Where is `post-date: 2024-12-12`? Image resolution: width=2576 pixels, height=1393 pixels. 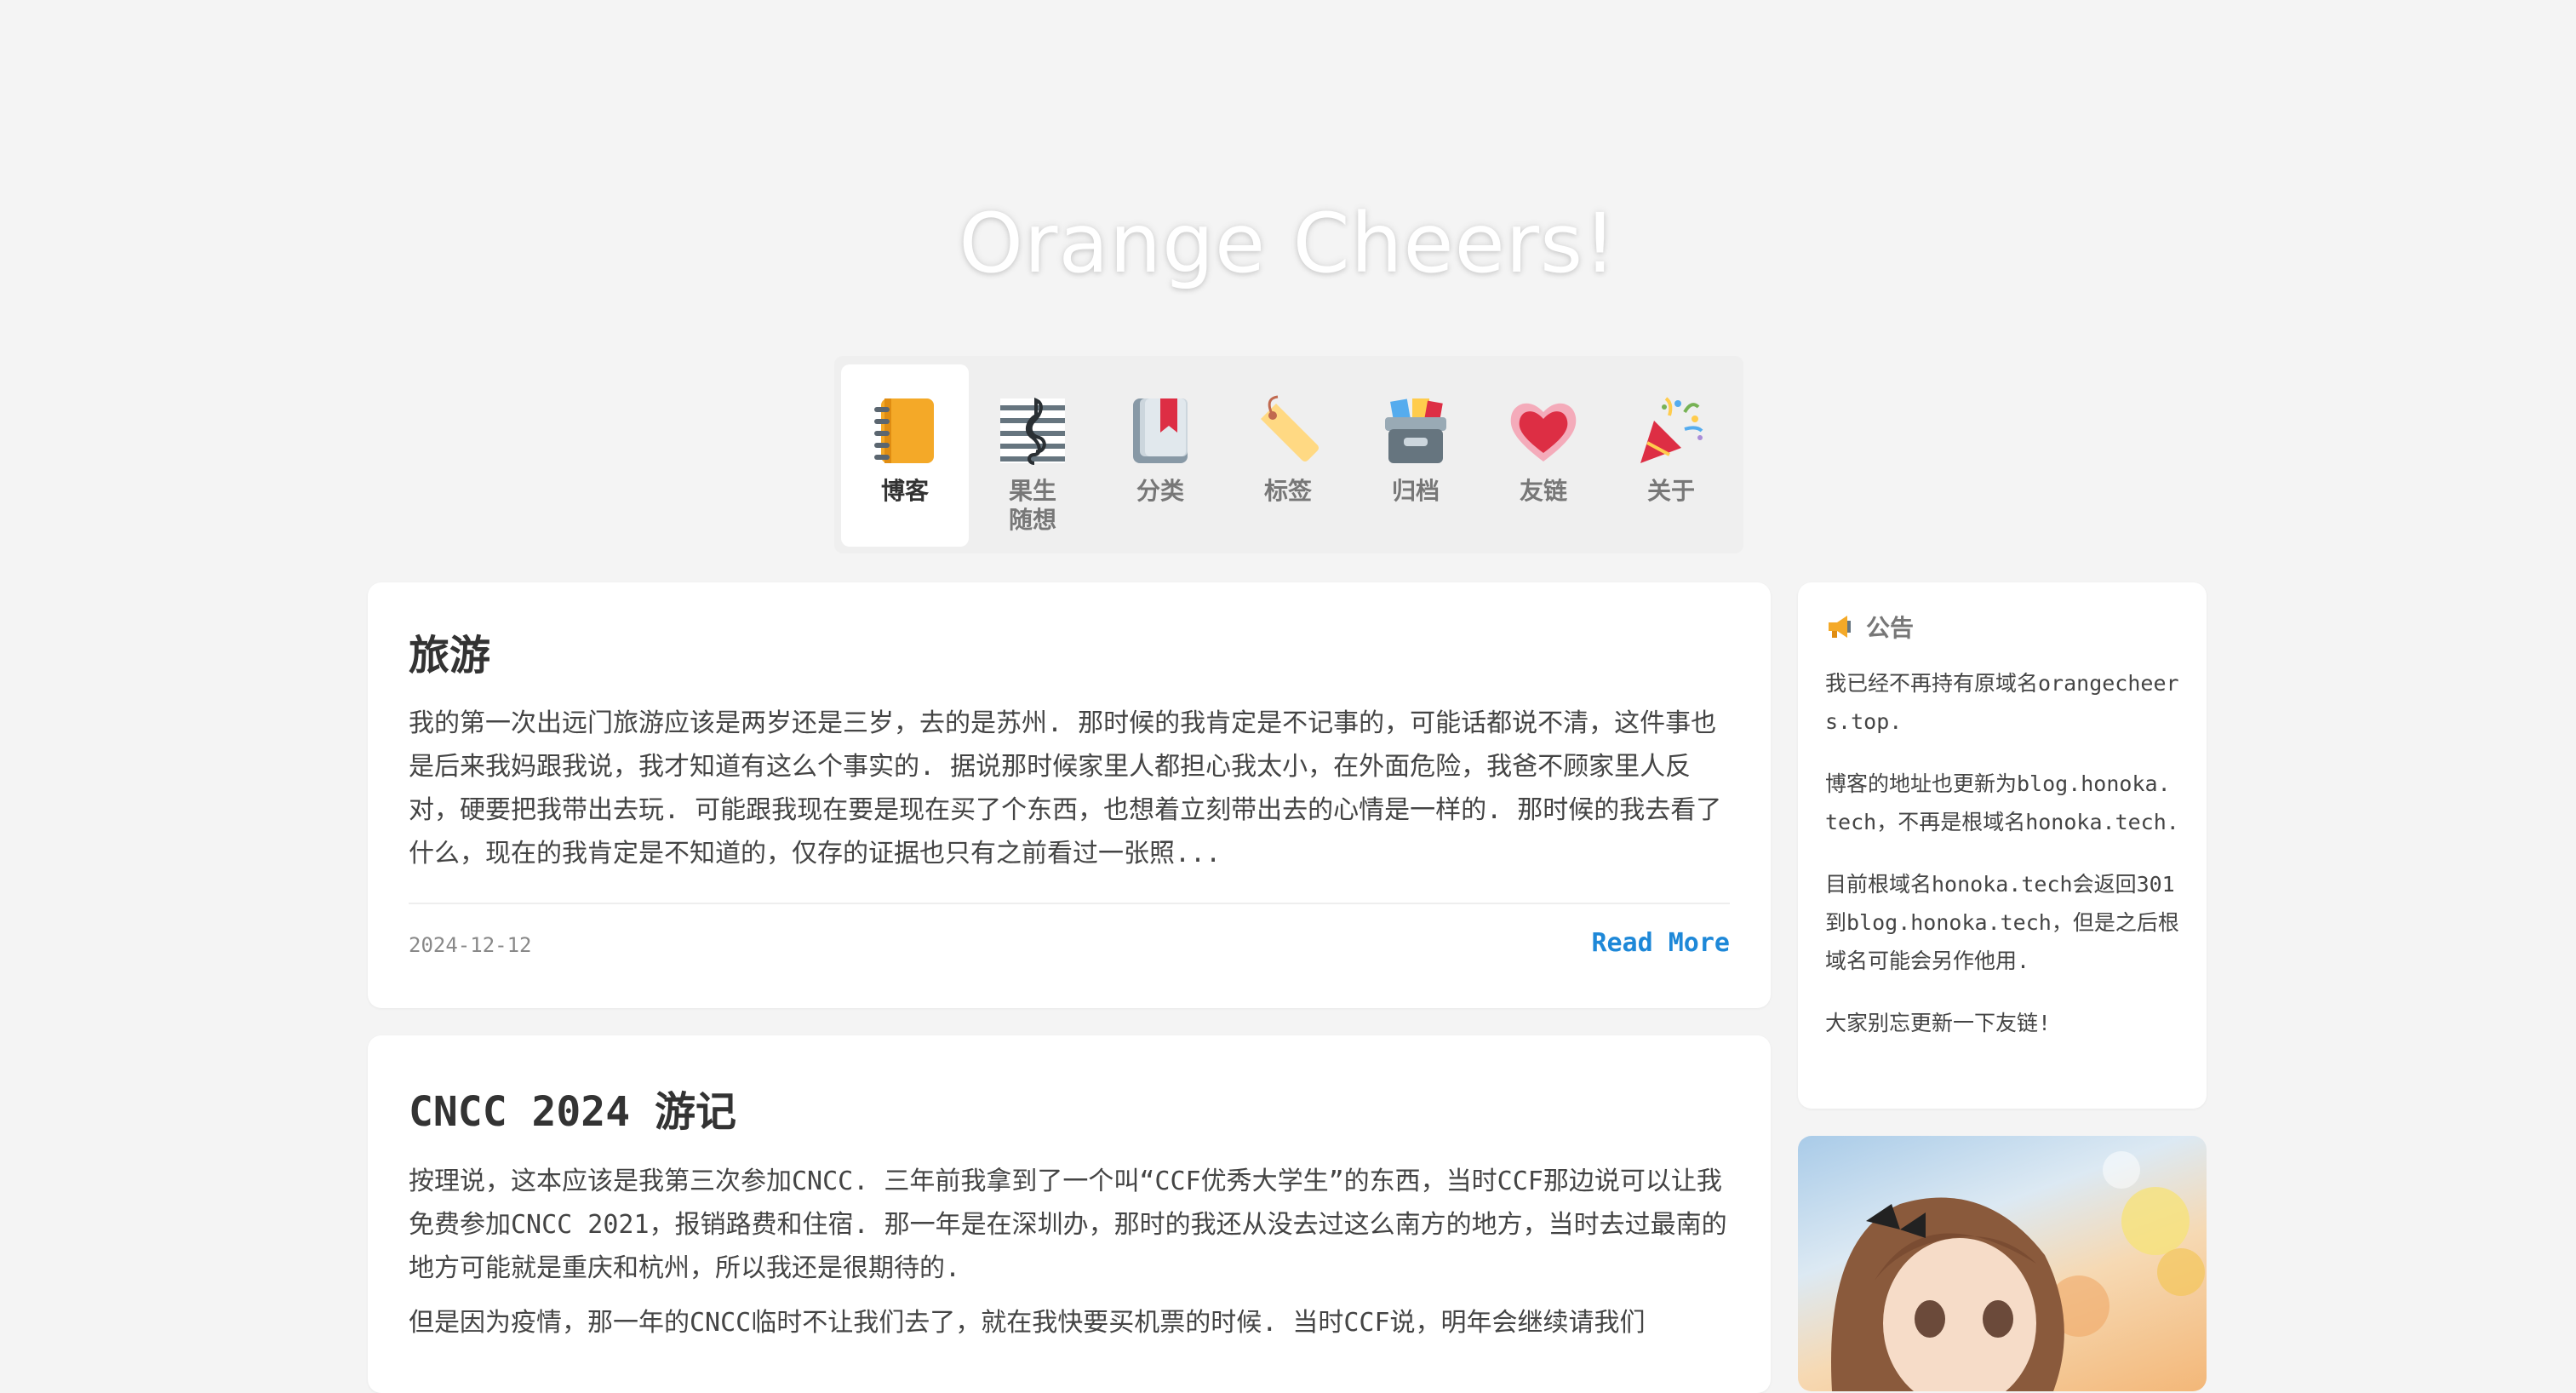
post-date: 2024-12-12 is located at coordinates (470, 945).